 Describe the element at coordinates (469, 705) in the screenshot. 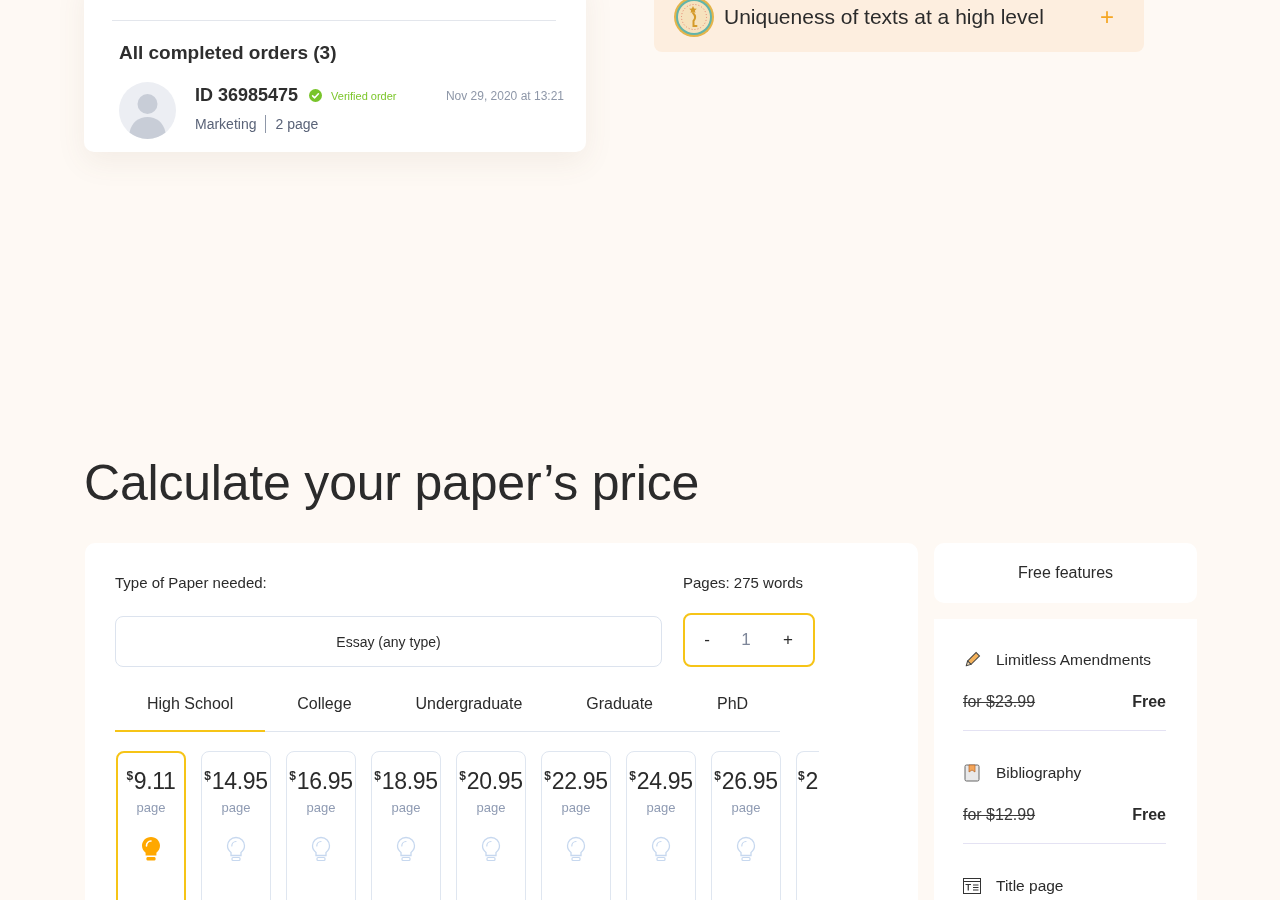

I see `level-tab: Undergraduate` at that location.